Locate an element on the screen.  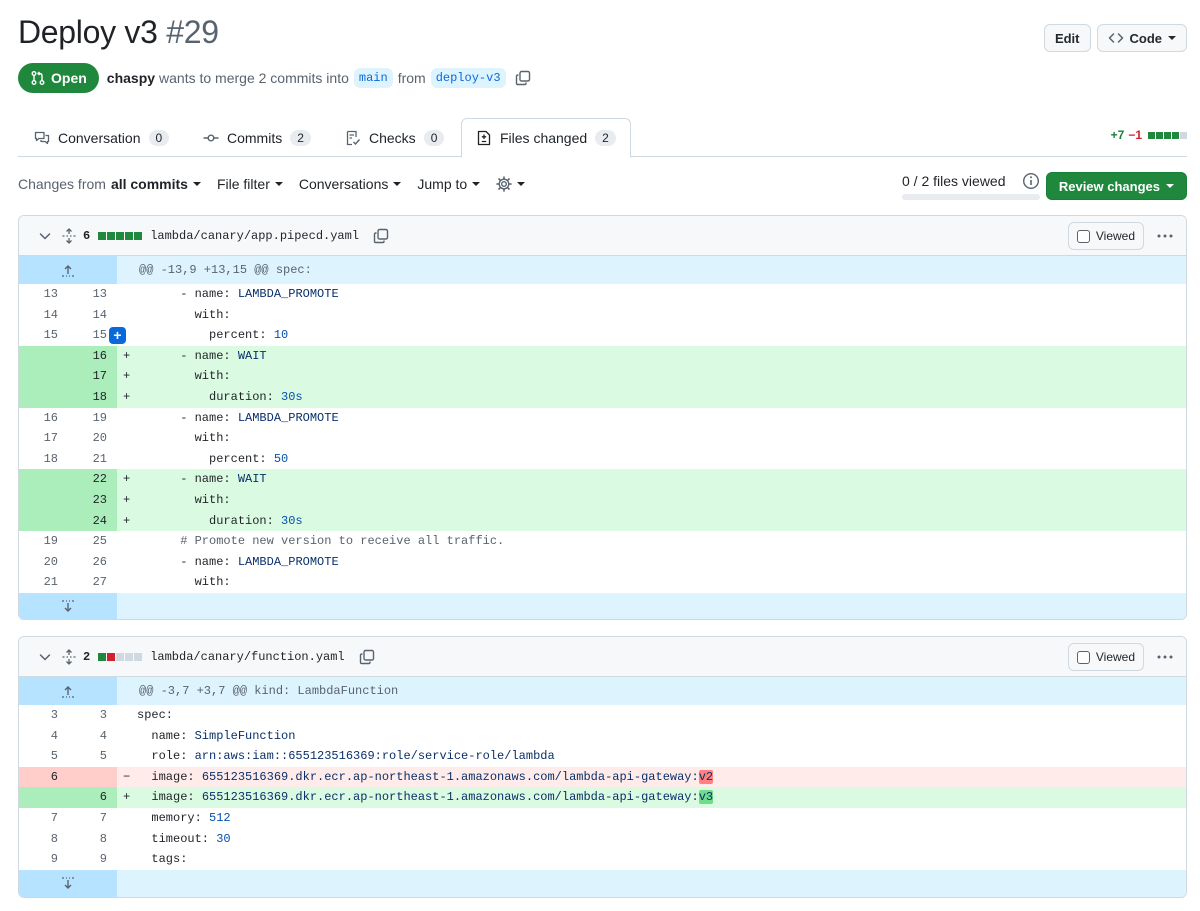
line-number: 24 is located at coordinates (92, 521).